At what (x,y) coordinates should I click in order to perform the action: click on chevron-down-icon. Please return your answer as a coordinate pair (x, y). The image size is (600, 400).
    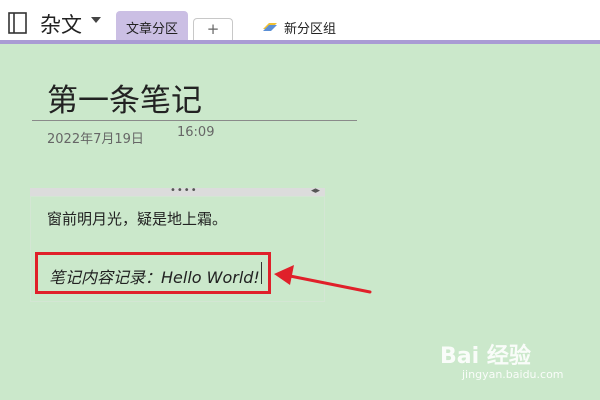
    Looking at the image, I should click on (96, 20).